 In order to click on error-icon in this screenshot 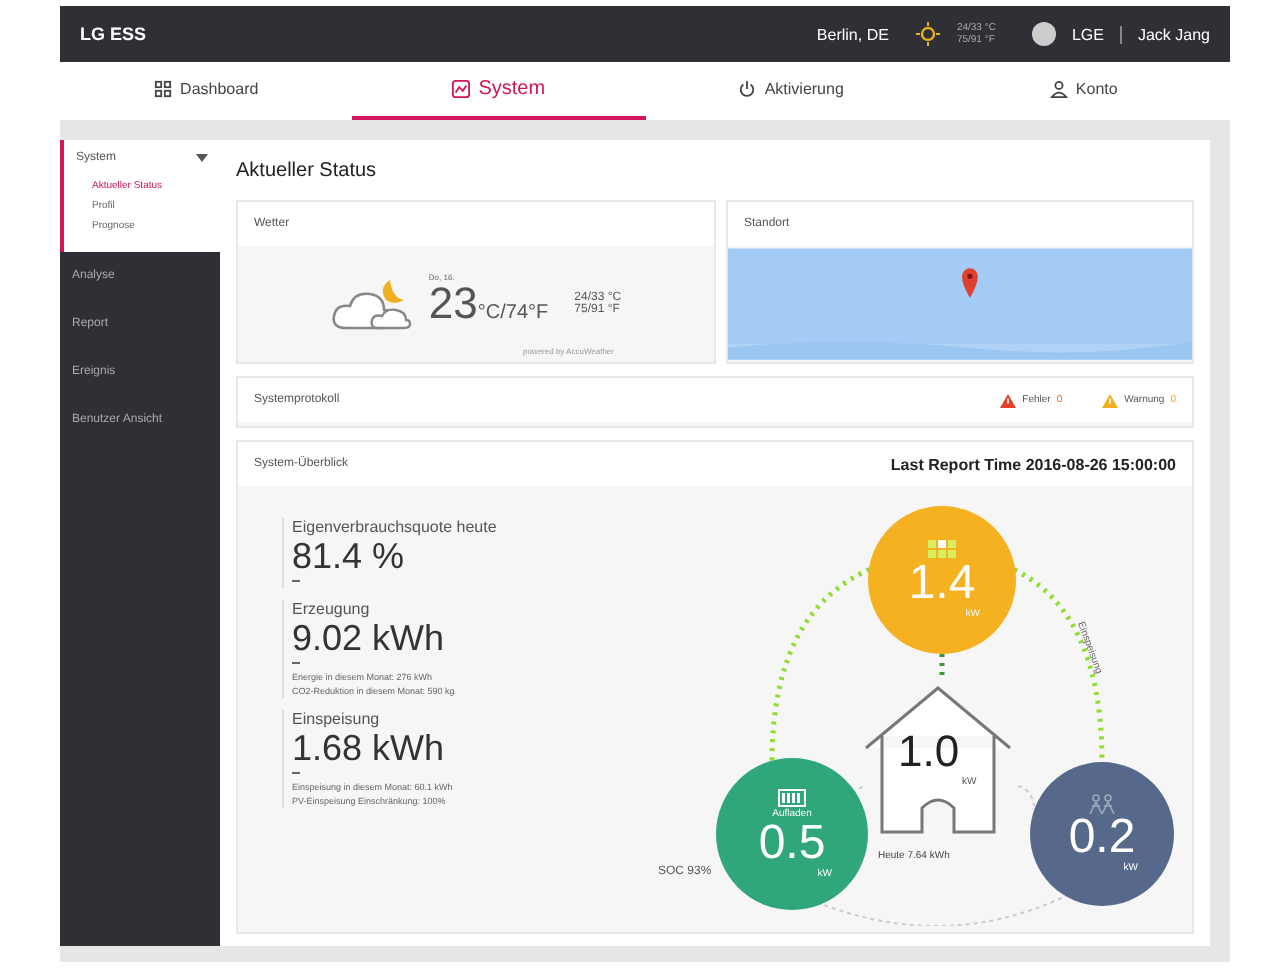, I will do `click(1008, 400)`.